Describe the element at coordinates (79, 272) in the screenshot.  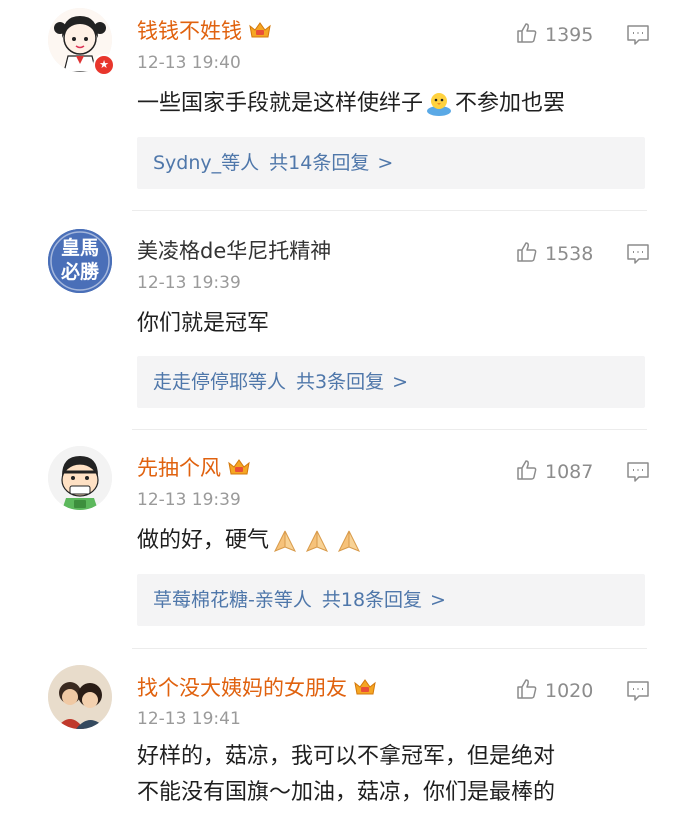
I see `avatar-text-bottom: 必勝` at that location.